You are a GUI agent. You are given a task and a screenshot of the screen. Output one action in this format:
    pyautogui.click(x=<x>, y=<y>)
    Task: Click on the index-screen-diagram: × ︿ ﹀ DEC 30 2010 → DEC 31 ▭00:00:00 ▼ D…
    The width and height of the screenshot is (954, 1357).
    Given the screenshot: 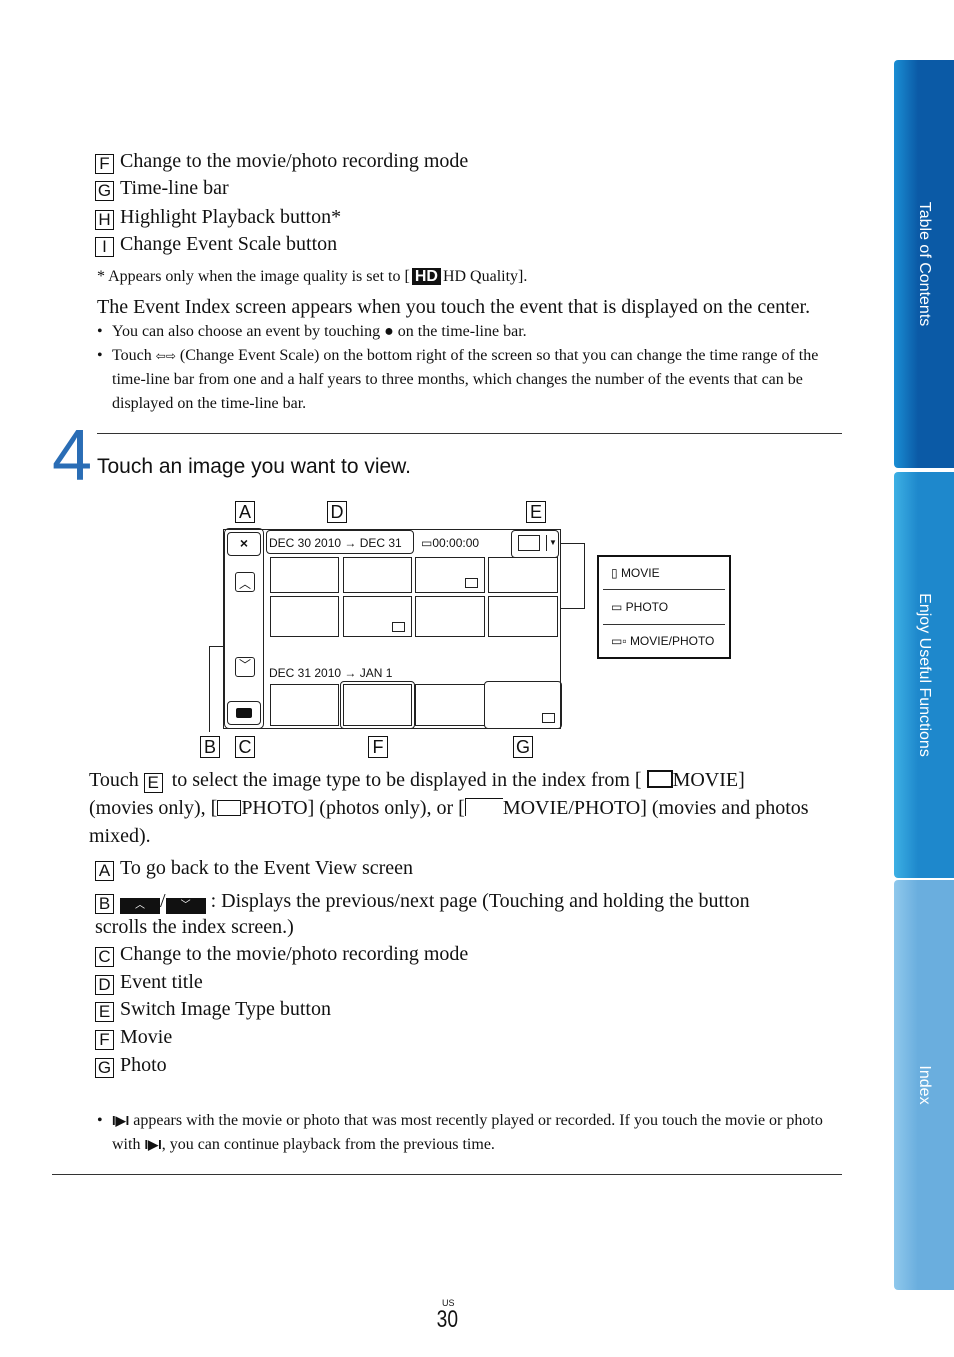 What is the action you would take?
    pyautogui.click(x=470, y=630)
    